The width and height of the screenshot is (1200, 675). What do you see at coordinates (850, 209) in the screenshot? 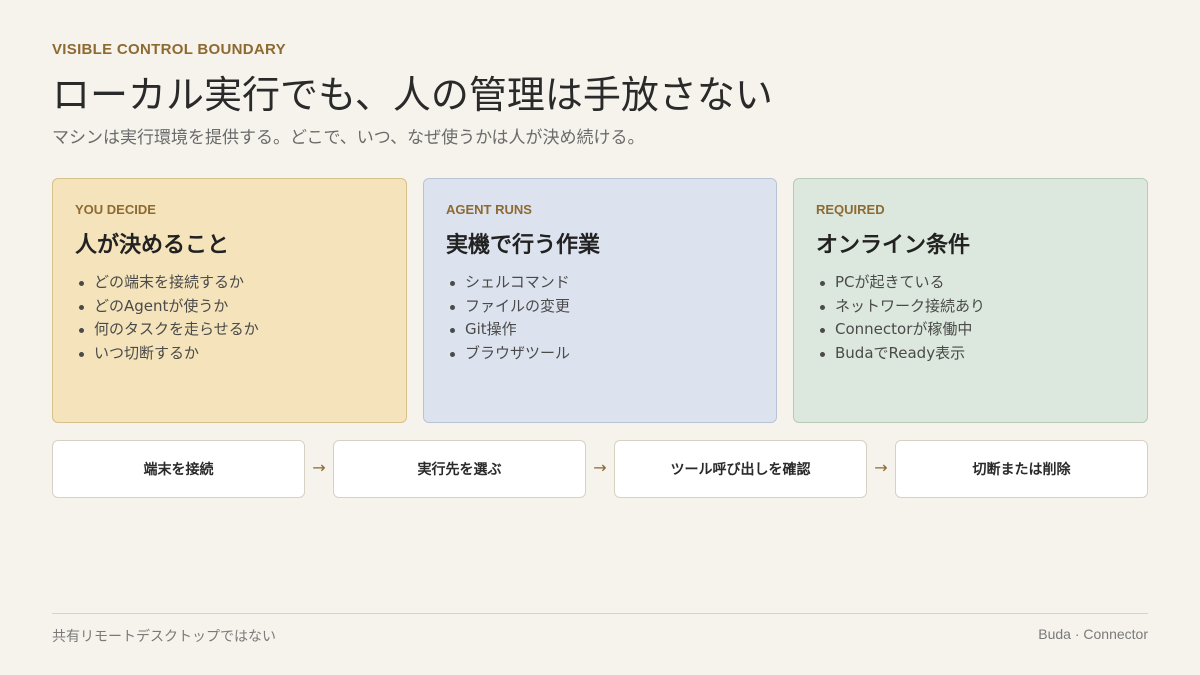
I see `card-tag: REQUIRED` at bounding box center [850, 209].